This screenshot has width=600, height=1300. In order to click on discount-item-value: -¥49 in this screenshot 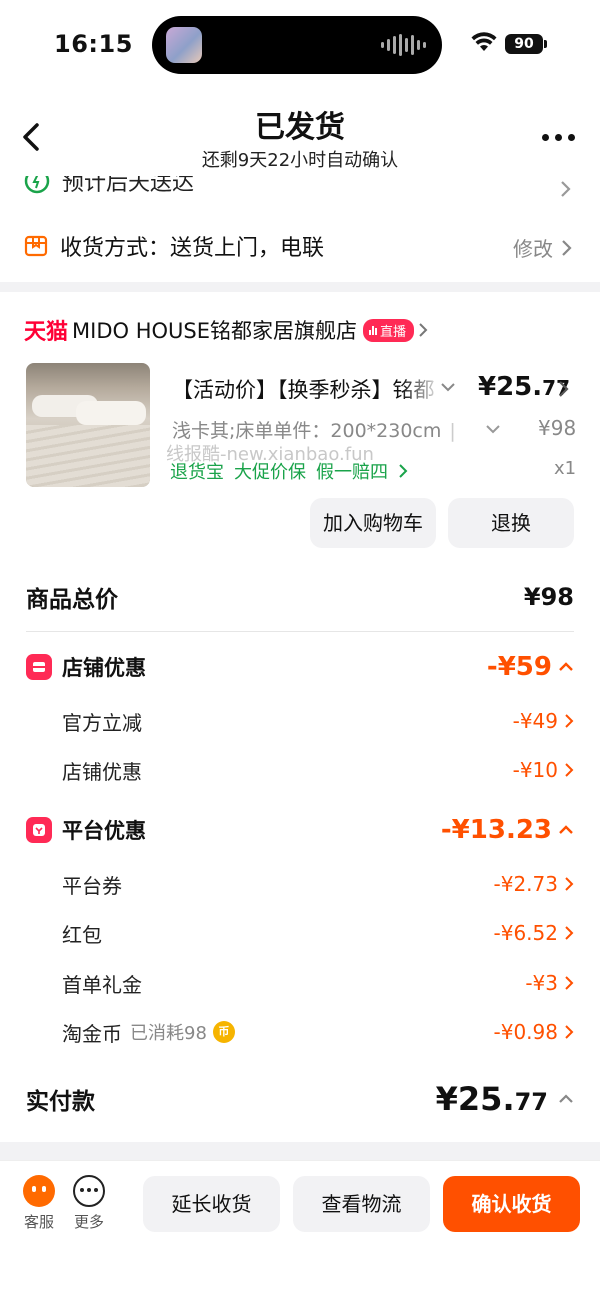, I will do `click(543, 721)`.